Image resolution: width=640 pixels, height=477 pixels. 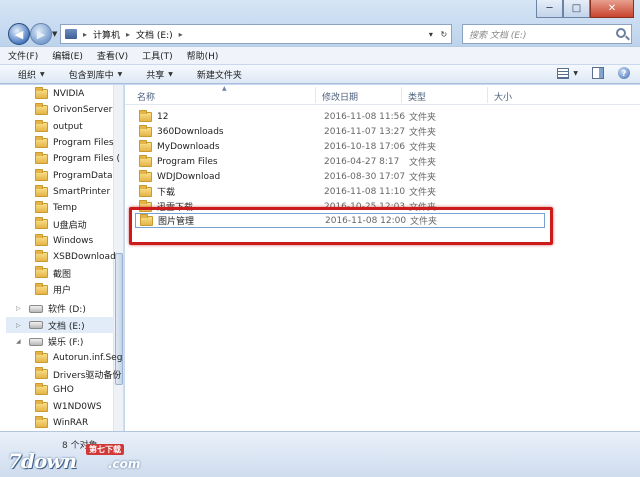 What do you see at coordinates (42, 461) in the screenshot?
I see `watermark-logo: 7down` at bounding box center [42, 461].